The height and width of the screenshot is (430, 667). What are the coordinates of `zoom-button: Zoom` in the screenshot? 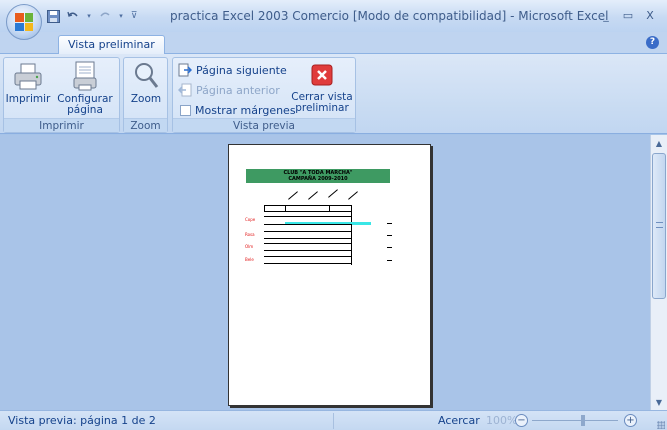 It's located at (146, 82).